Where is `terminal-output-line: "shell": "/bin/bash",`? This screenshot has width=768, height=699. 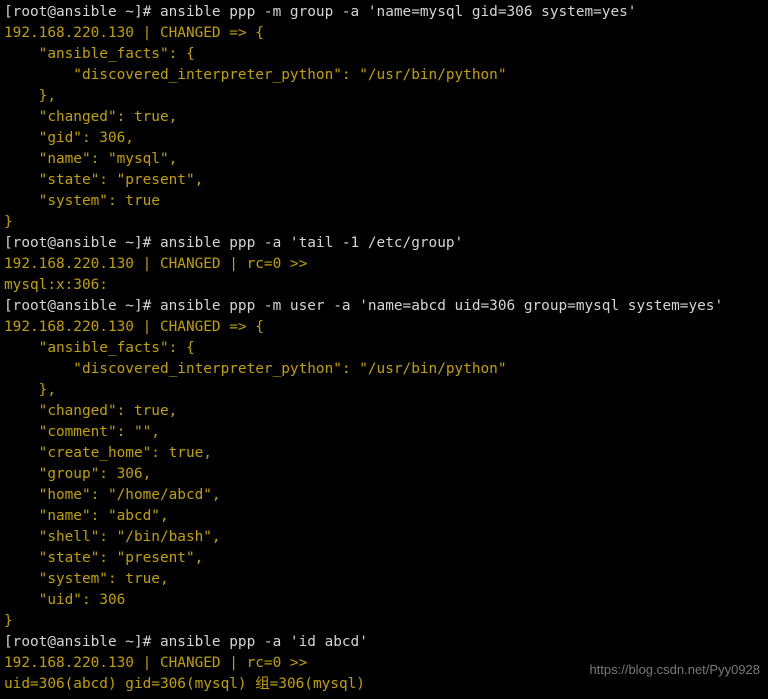
terminal-output-line: "shell": "/bin/bash", is located at coordinates (112, 537).